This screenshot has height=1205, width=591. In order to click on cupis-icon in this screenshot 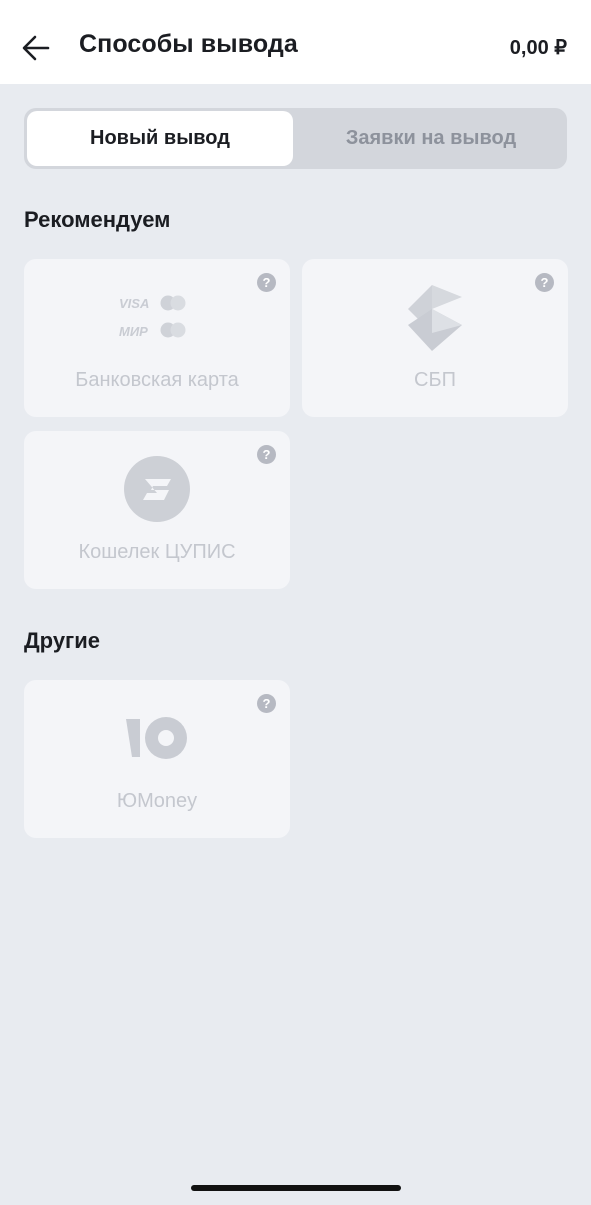, I will do `click(157, 489)`.